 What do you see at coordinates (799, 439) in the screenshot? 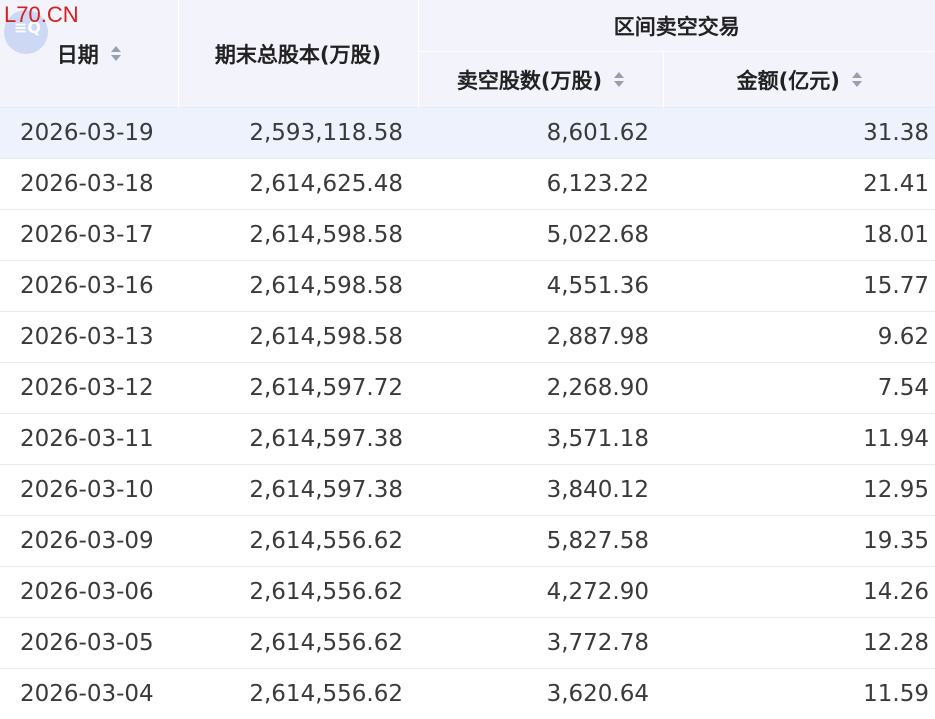
I see `cell-amount: 11.94` at bounding box center [799, 439].